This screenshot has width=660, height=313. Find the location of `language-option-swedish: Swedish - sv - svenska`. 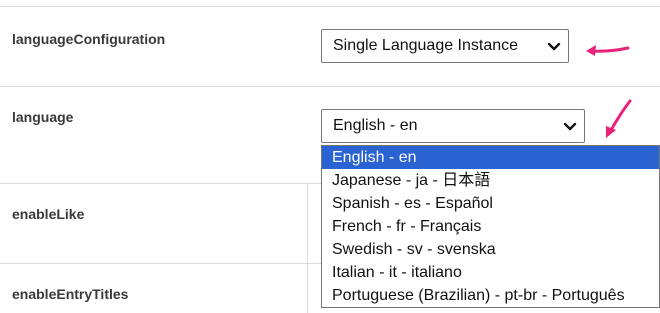

language-option-swedish: Swedish - sv - svenska is located at coordinates (490, 249).